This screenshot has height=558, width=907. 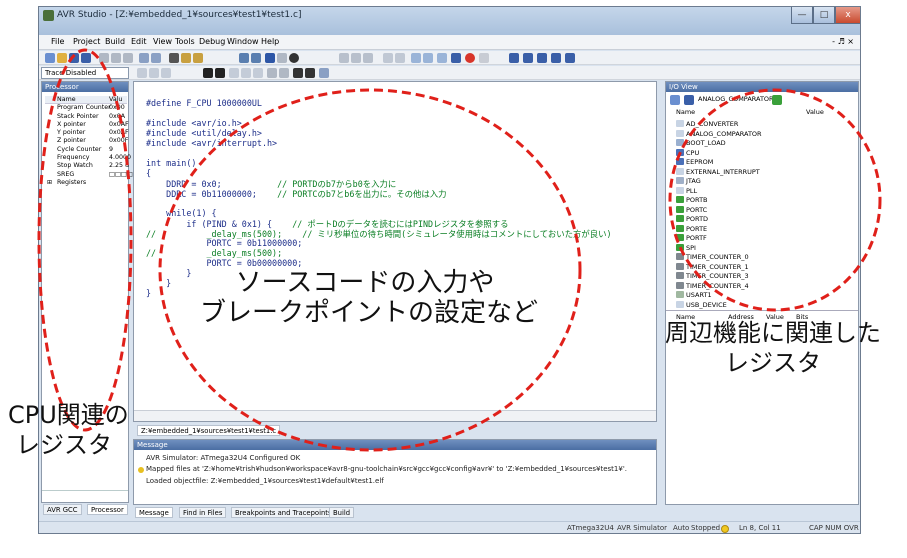 I want to click on peripheral-annotation-line2: レジスタ, so click(x=773, y=363).